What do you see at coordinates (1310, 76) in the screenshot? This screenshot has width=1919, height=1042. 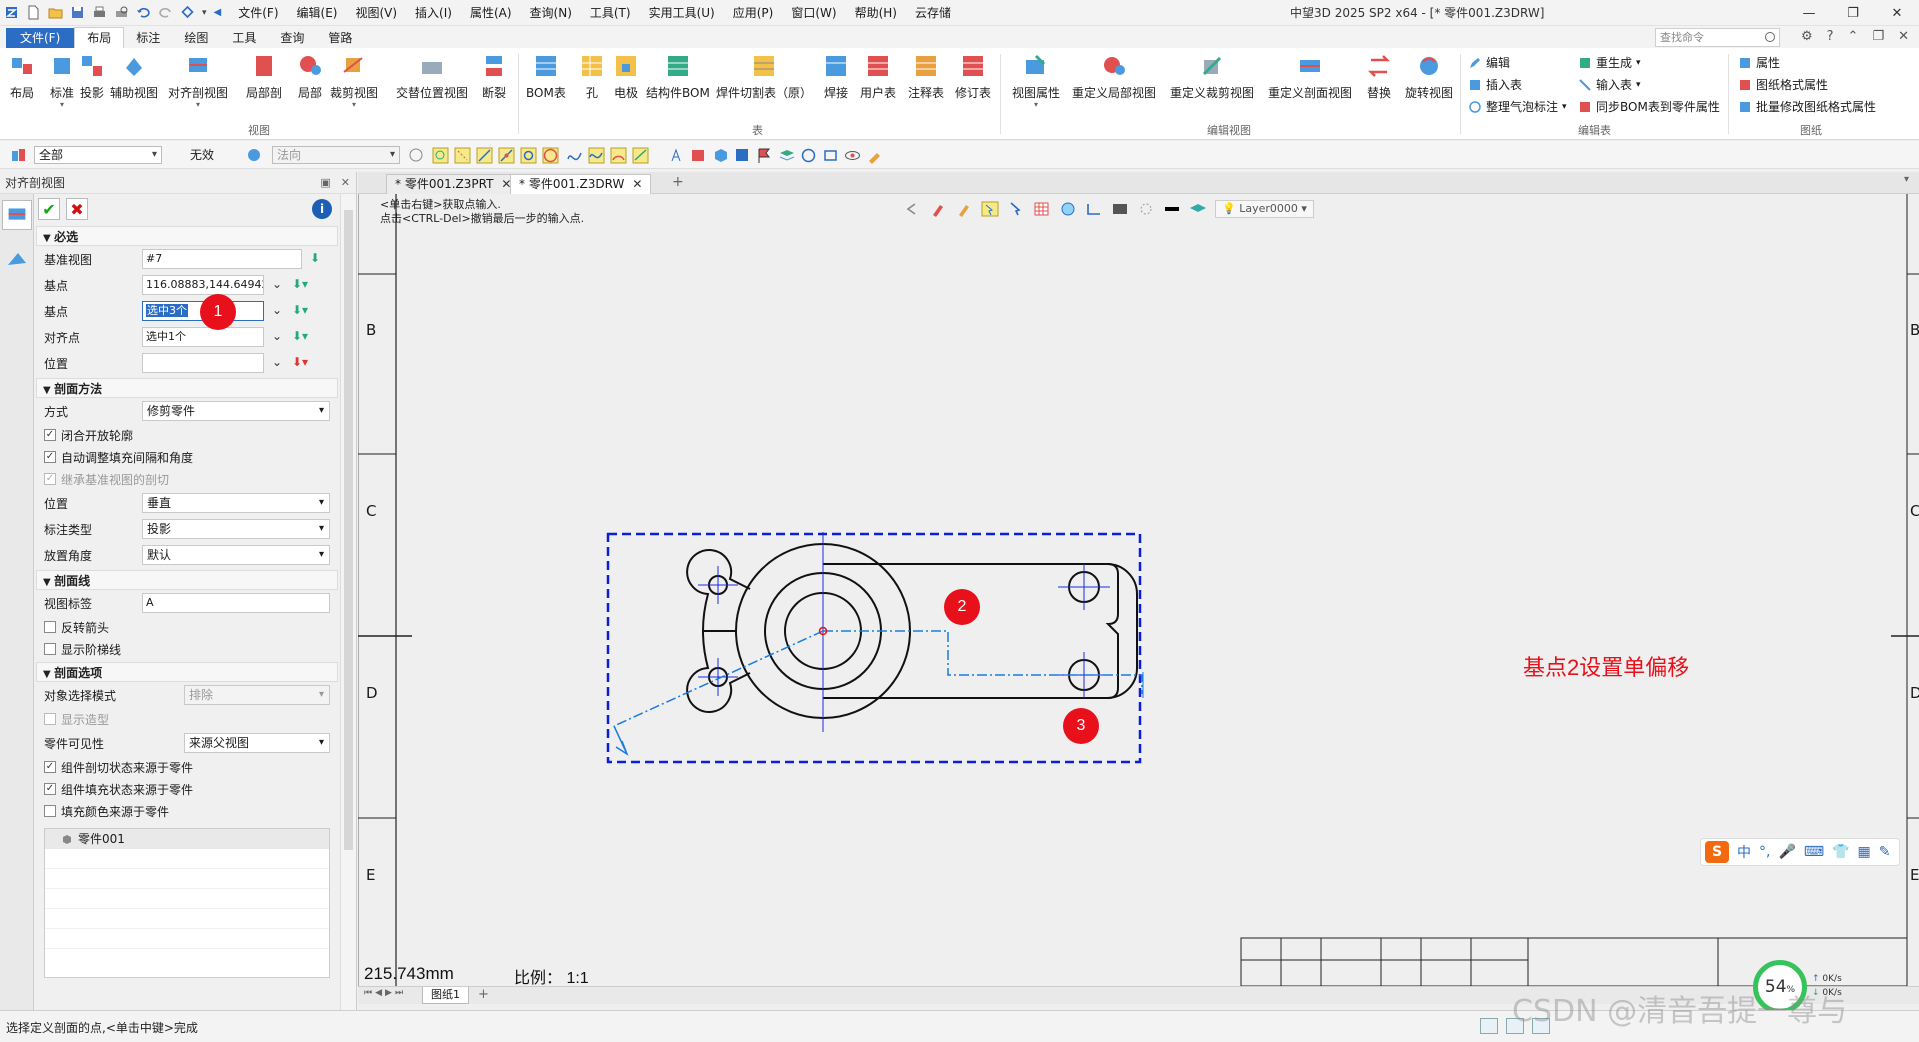 I see `redefine-section-view-button: 重定义剖面视图` at bounding box center [1310, 76].